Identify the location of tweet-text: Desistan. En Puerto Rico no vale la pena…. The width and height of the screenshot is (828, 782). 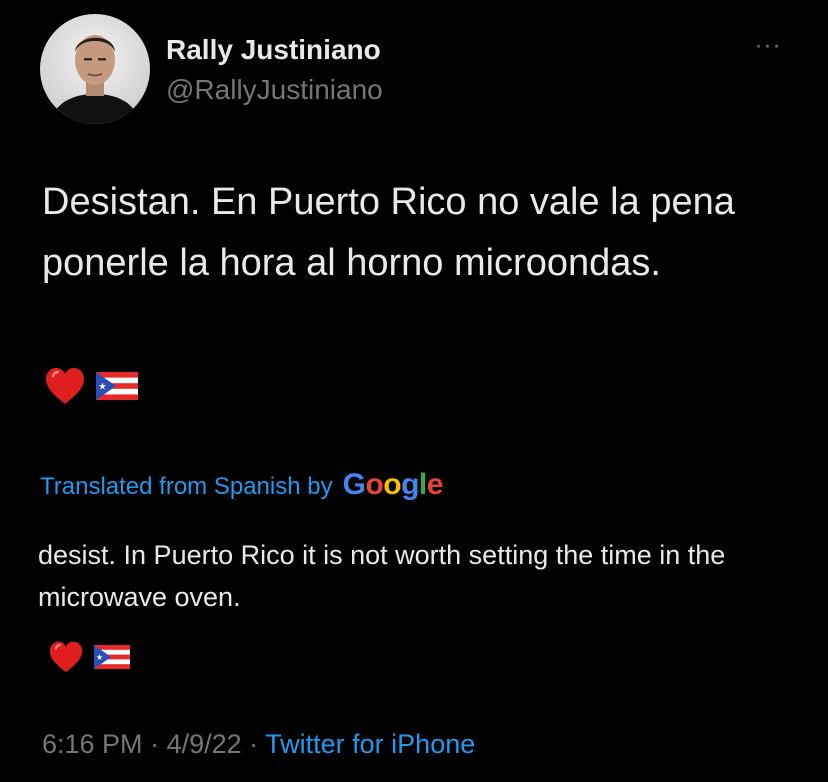
(388, 232).